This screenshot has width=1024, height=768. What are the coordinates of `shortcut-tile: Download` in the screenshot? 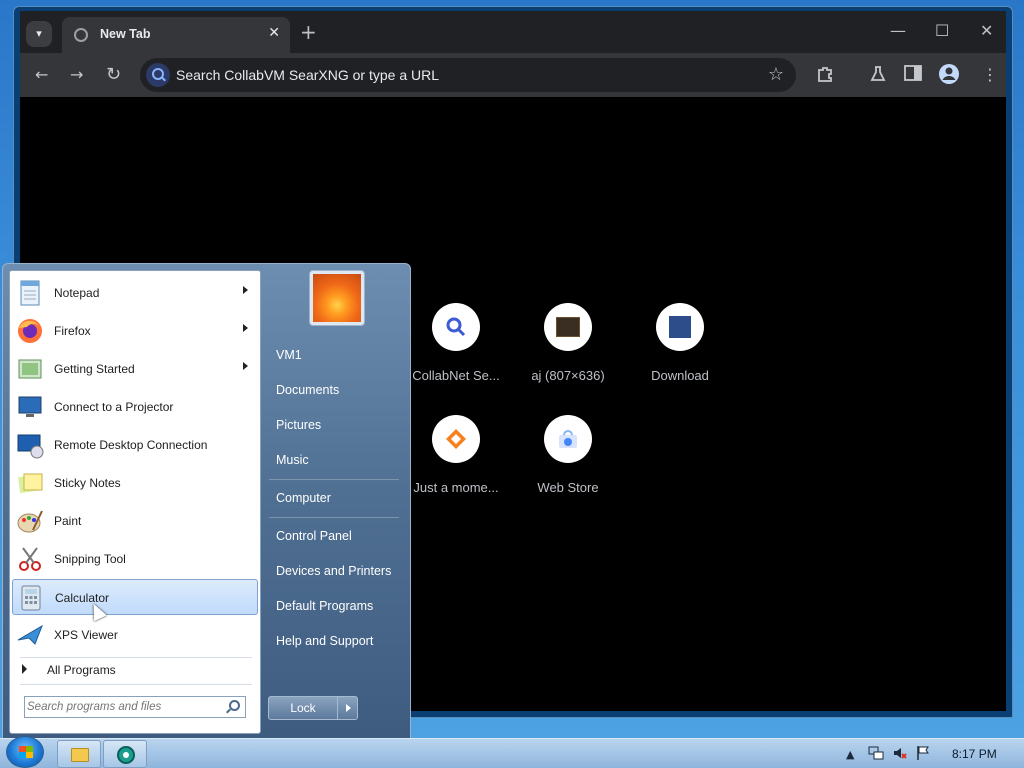 It's located at (680, 343).